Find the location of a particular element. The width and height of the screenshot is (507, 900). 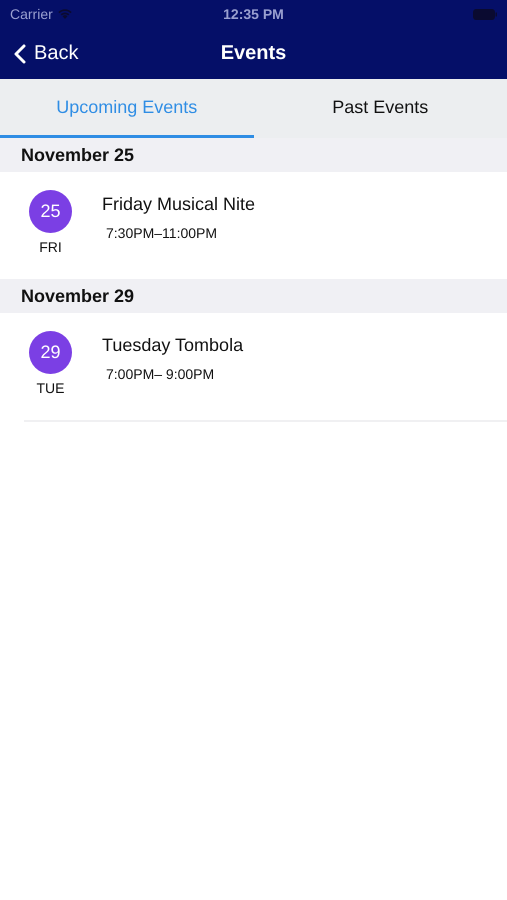

wifi-icon is located at coordinates (64, 14).